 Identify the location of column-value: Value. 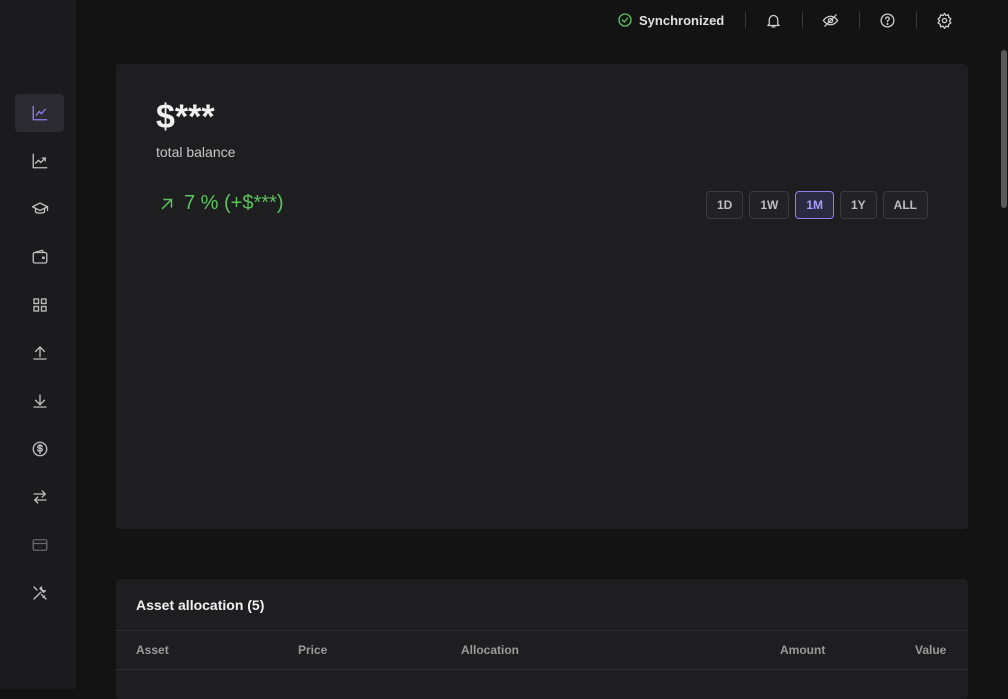
(930, 650).